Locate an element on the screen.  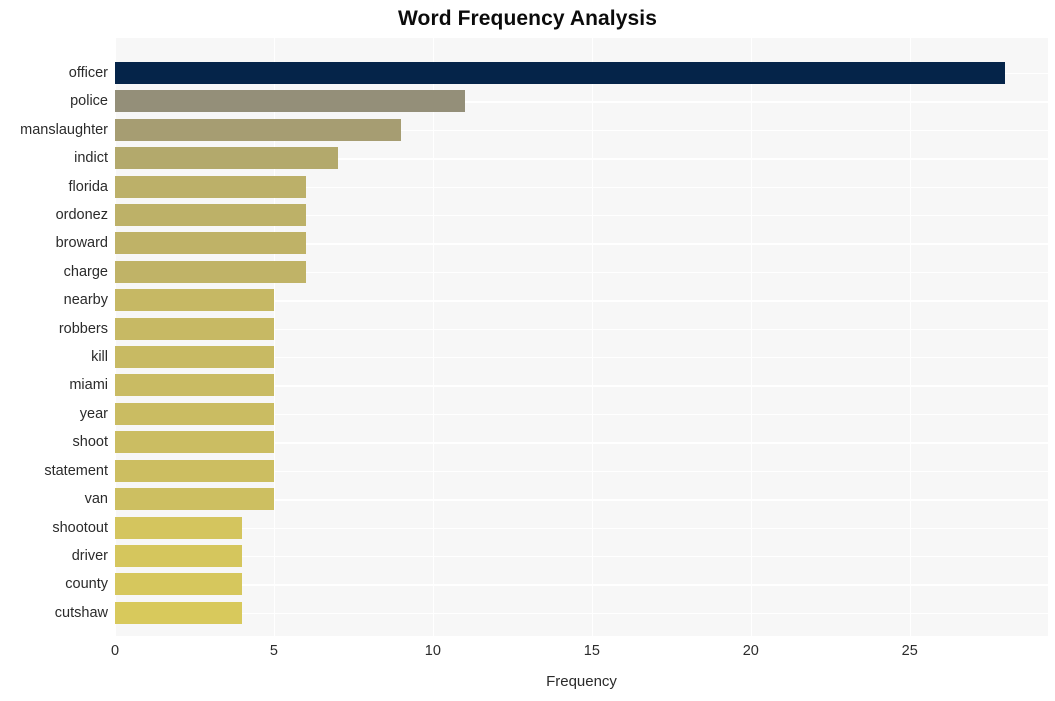
y-axis-label: year is located at coordinates (93, 413).